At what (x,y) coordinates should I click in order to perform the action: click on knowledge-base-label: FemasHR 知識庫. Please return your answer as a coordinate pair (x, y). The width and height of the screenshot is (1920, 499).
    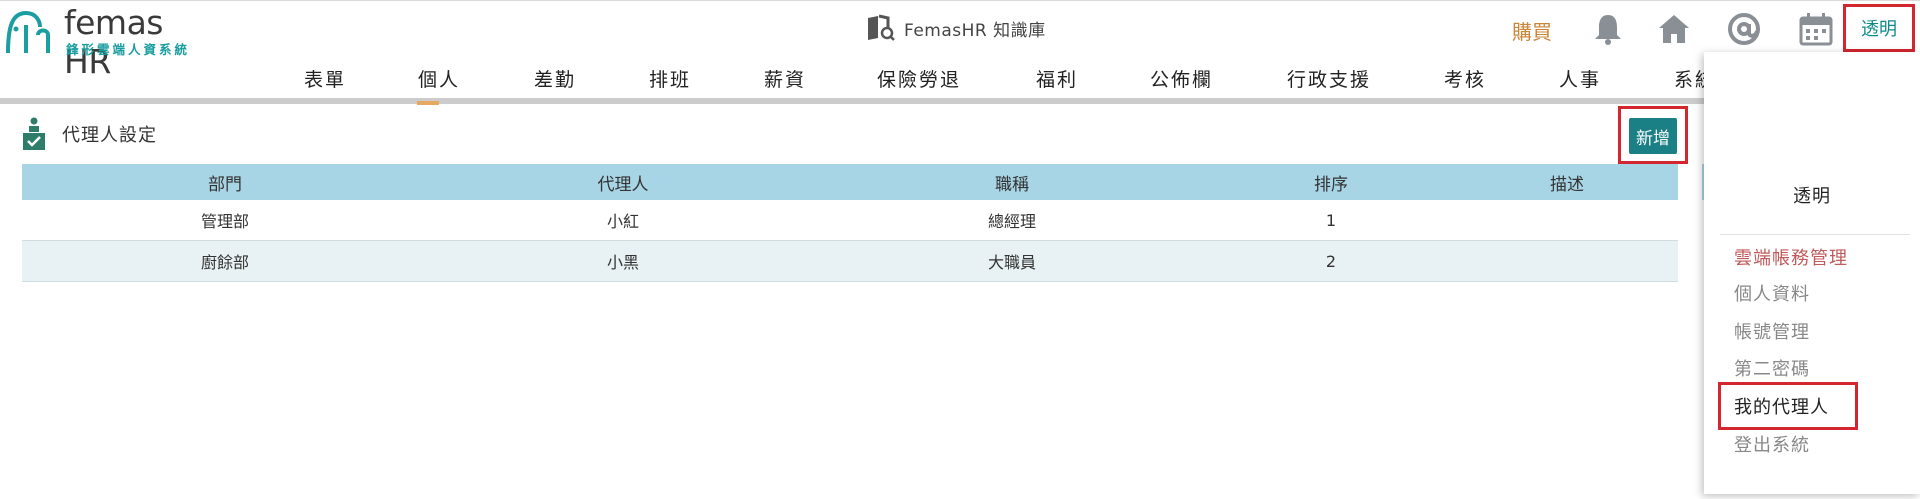
    Looking at the image, I should click on (975, 30).